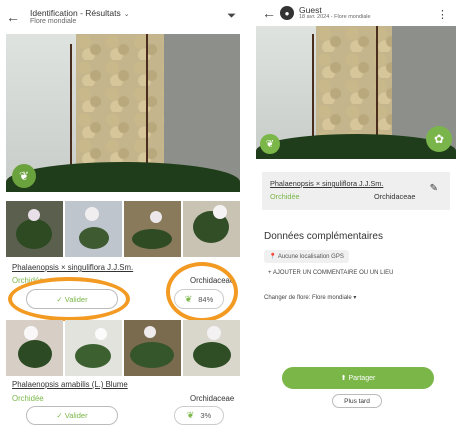  I want to click on page-title: Identification - Résultats, so click(75, 12).